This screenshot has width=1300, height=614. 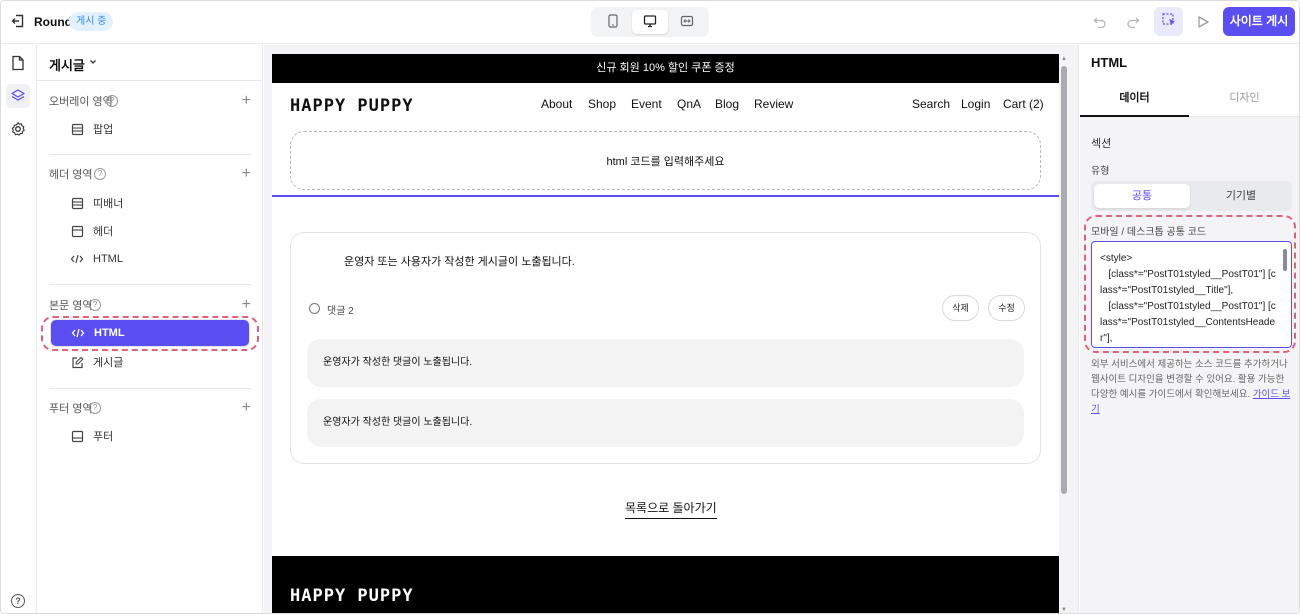 I want to click on publish-button: 사이트 게시, so click(x=1259, y=21).